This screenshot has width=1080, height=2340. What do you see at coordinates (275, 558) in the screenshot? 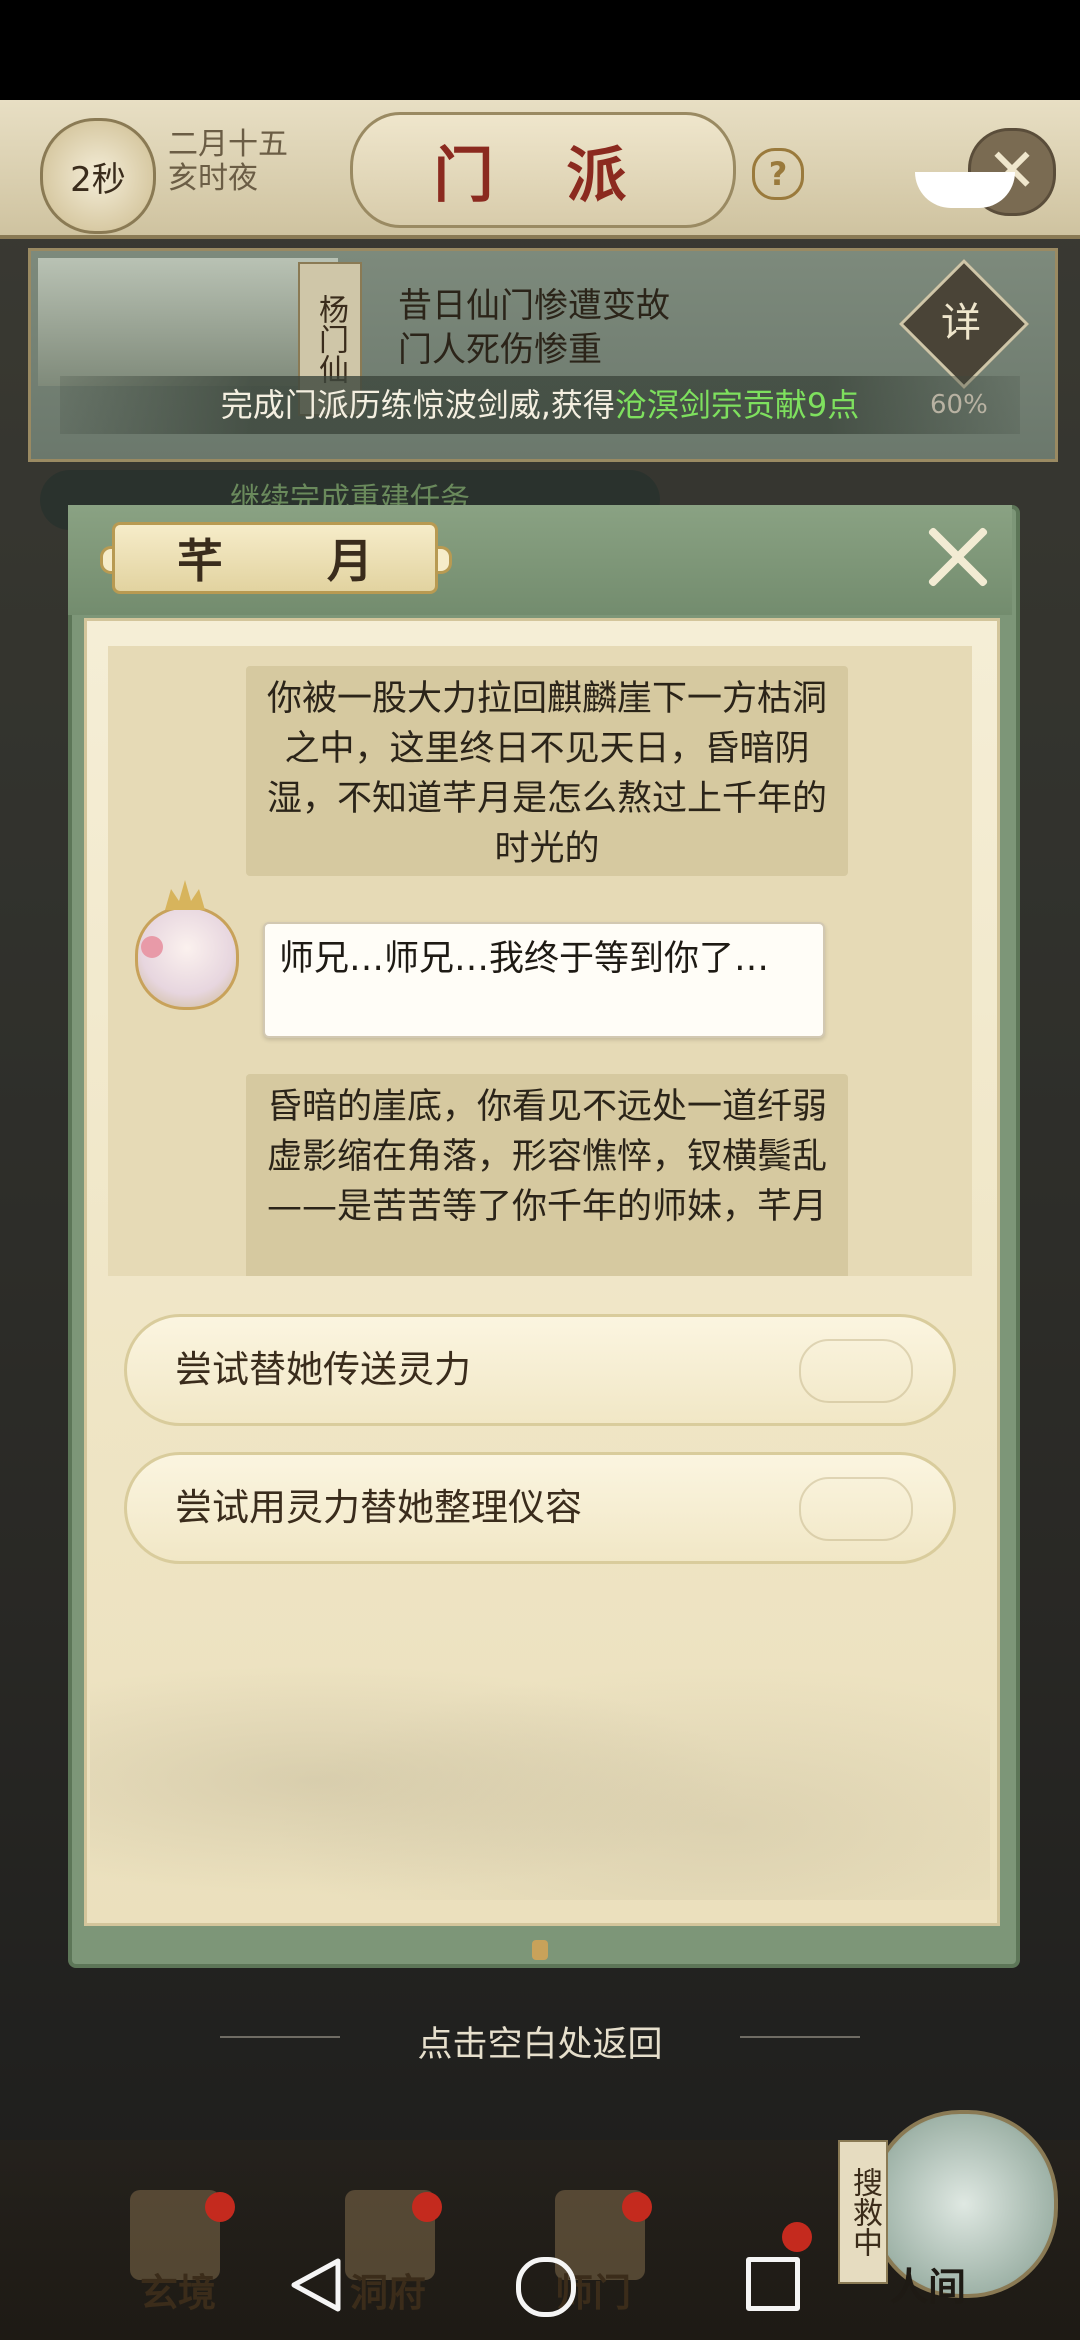
I see `dialog-title: 芊 月` at bounding box center [275, 558].